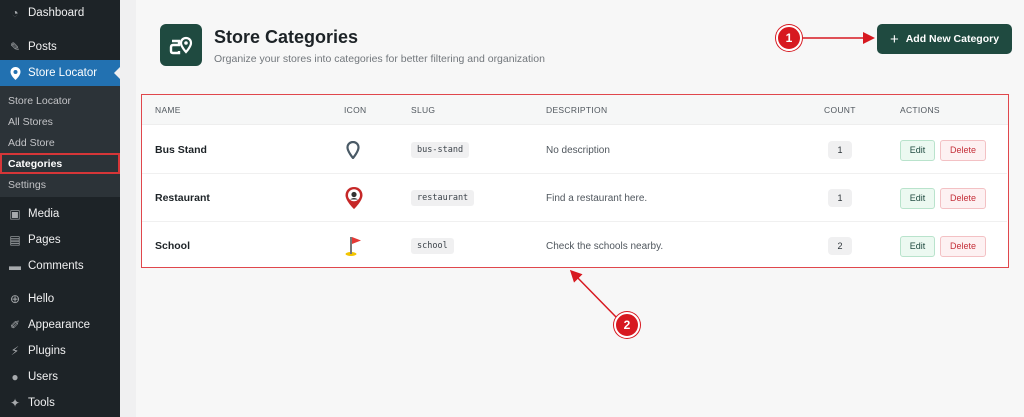  What do you see at coordinates (56, 13) in the screenshot?
I see `menu-label: Dashboard` at bounding box center [56, 13].